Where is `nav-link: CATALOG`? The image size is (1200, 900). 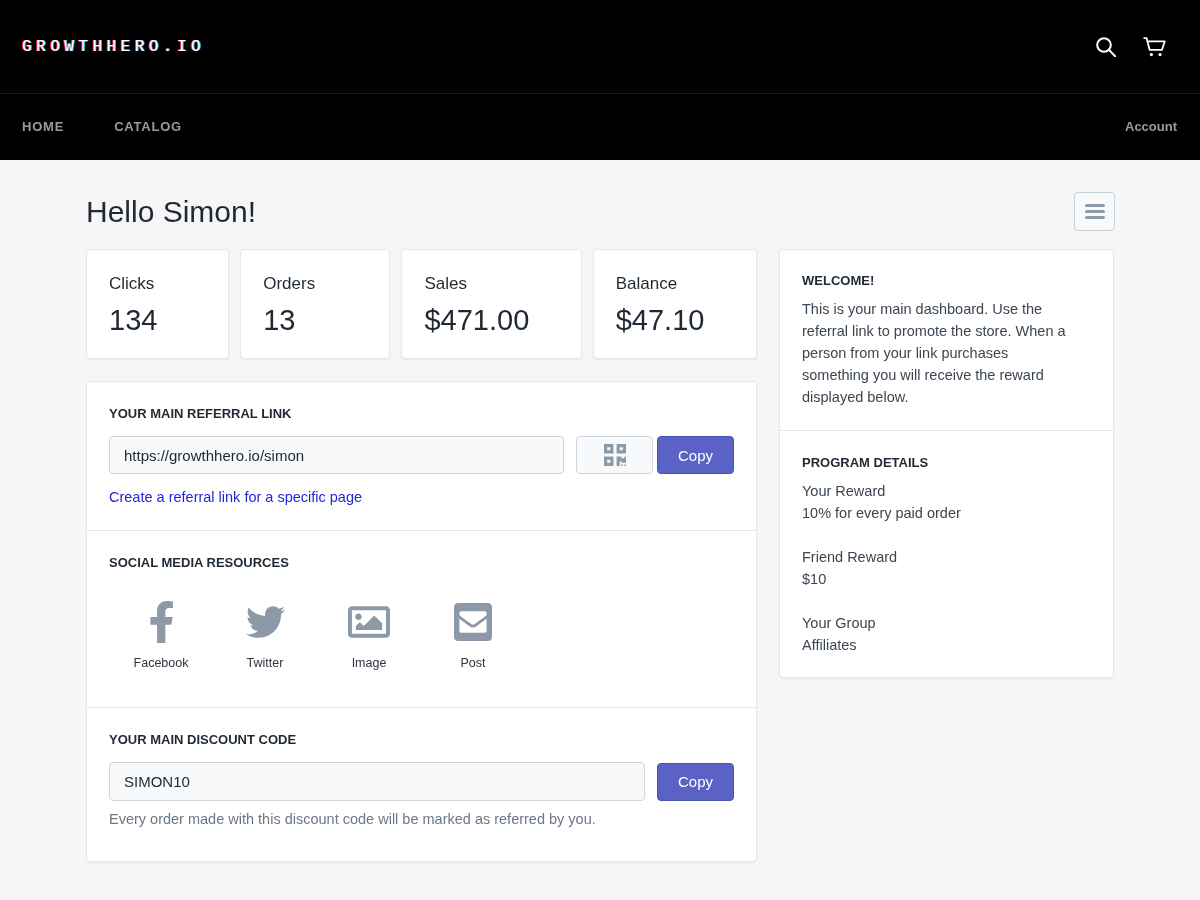
nav-link: CATALOG is located at coordinates (148, 127).